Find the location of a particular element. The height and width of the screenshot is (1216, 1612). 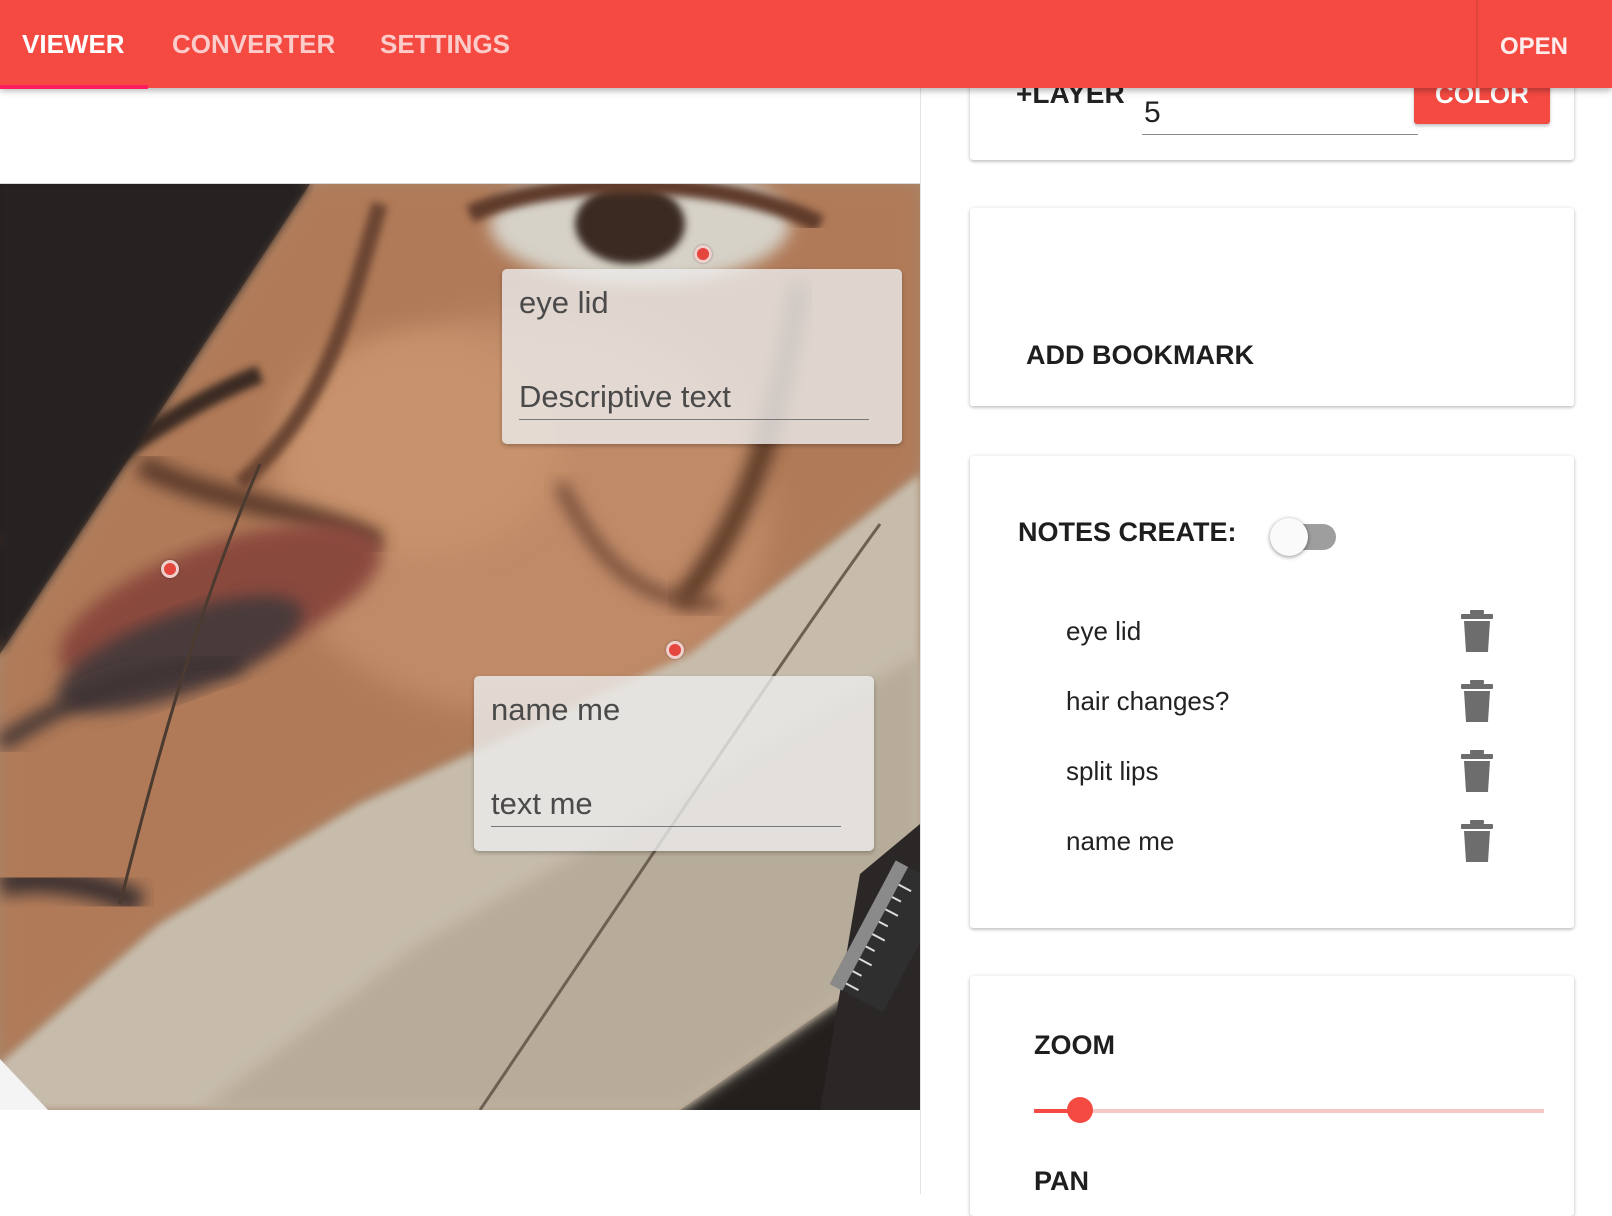

zoom-slider is located at coordinates (1289, 1110).